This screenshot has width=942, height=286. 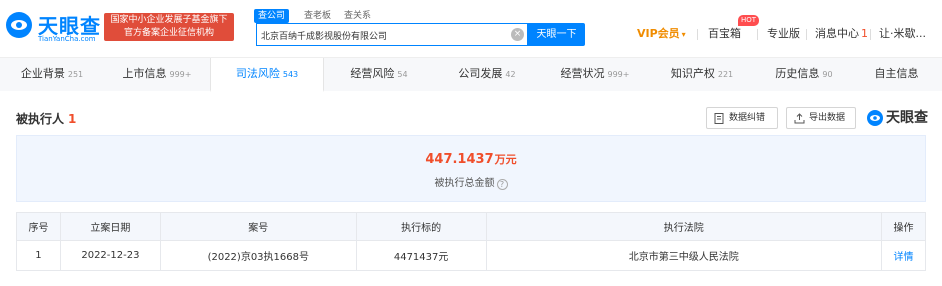 I want to click on cell-filing-date: 2022-12-23, so click(x=110, y=255).